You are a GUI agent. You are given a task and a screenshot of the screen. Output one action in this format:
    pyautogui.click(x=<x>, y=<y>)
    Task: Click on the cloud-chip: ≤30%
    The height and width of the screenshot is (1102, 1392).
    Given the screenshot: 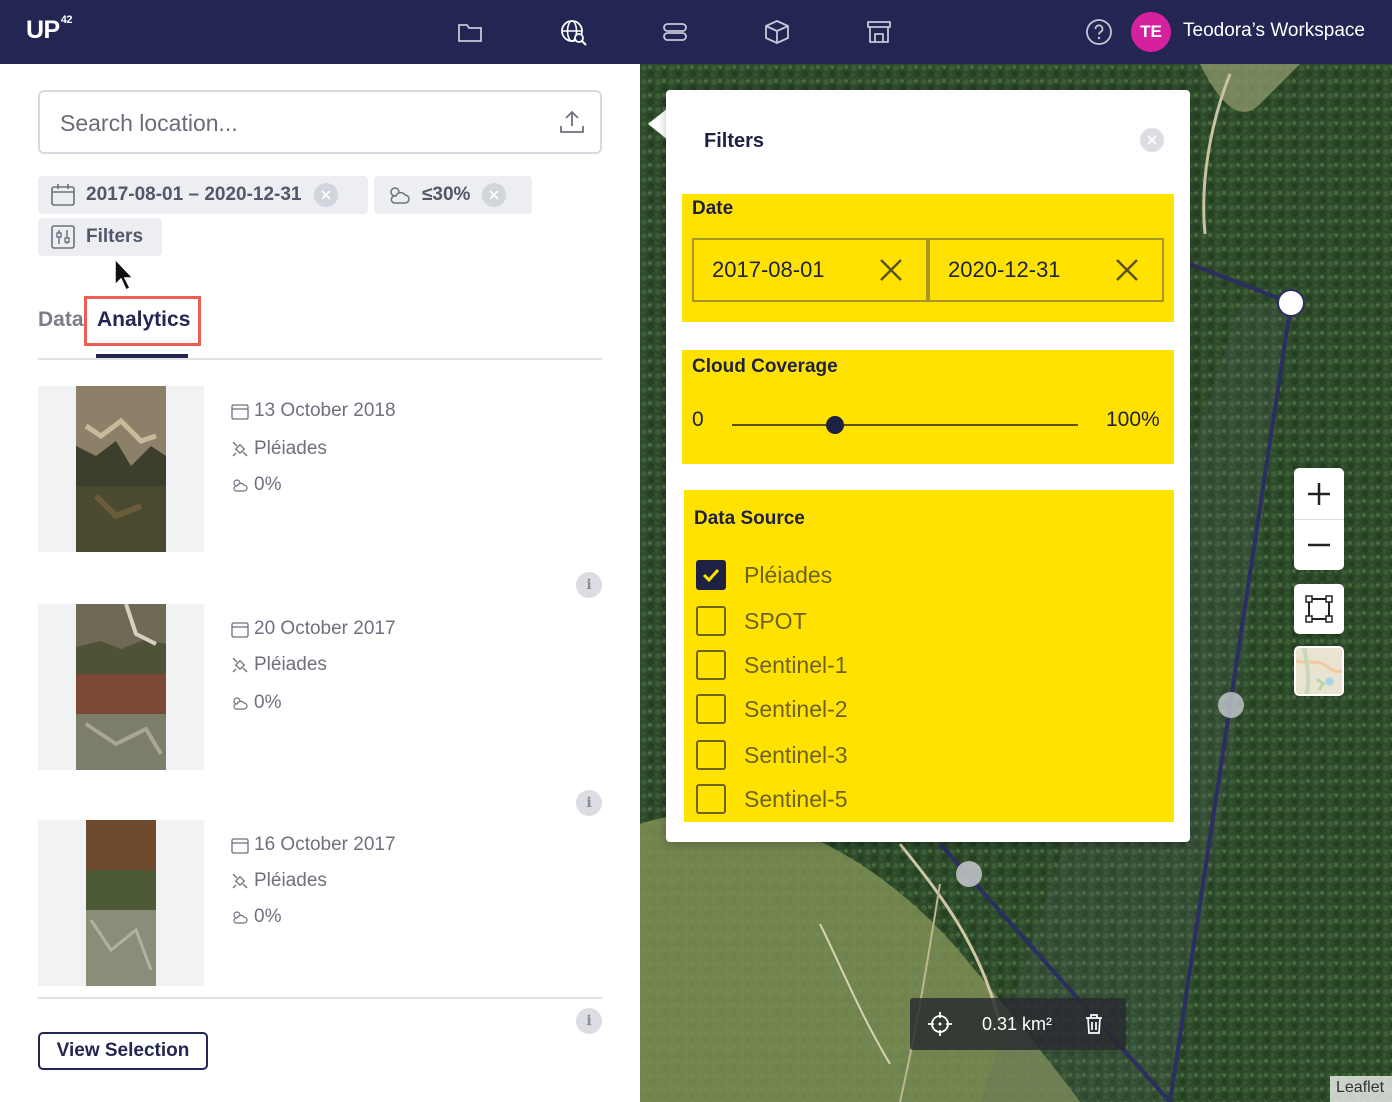 What is the action you would take?
    pyautogui.click(x=453, y=195)
    